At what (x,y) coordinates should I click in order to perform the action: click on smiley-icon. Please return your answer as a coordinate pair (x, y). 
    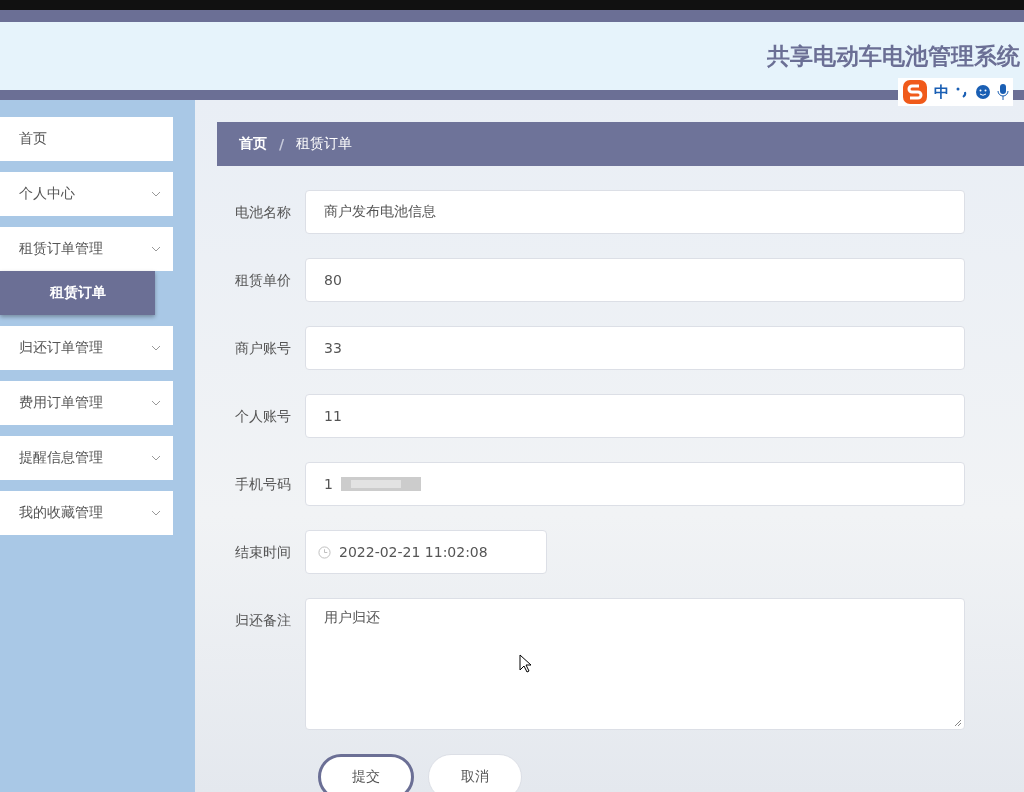
    Looking at the image, I should click on (983, 92).